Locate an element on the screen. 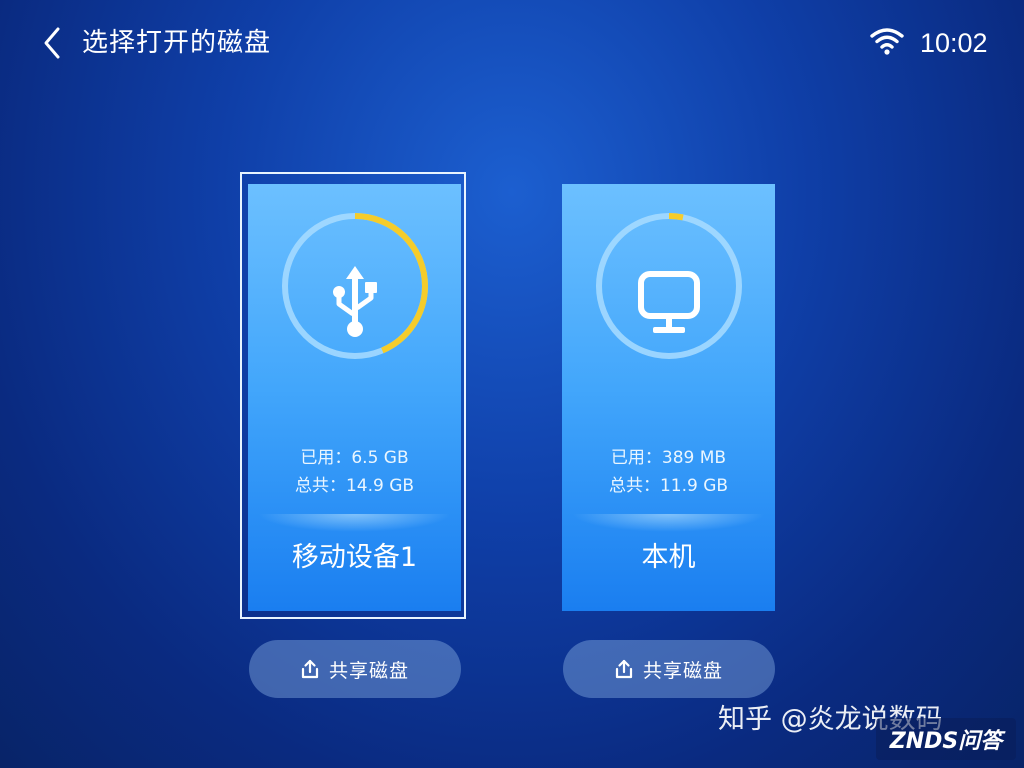 The image size is (1024, 768). disk-card-usb: 已用：6.5 GB 总共：14.9 GB 移动设备1 is located at coordinates (354, 397).